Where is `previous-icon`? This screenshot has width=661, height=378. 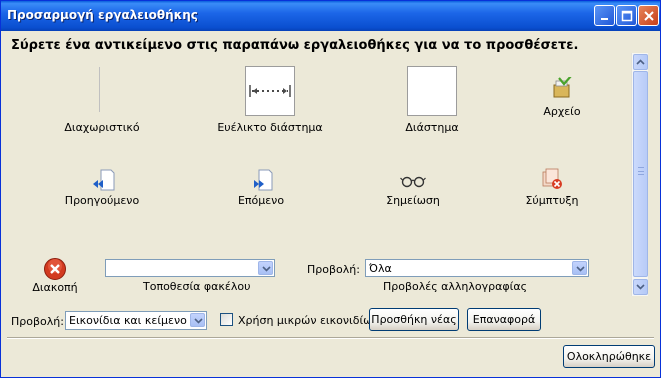
previous-icon is located at coordinates (104, 180).